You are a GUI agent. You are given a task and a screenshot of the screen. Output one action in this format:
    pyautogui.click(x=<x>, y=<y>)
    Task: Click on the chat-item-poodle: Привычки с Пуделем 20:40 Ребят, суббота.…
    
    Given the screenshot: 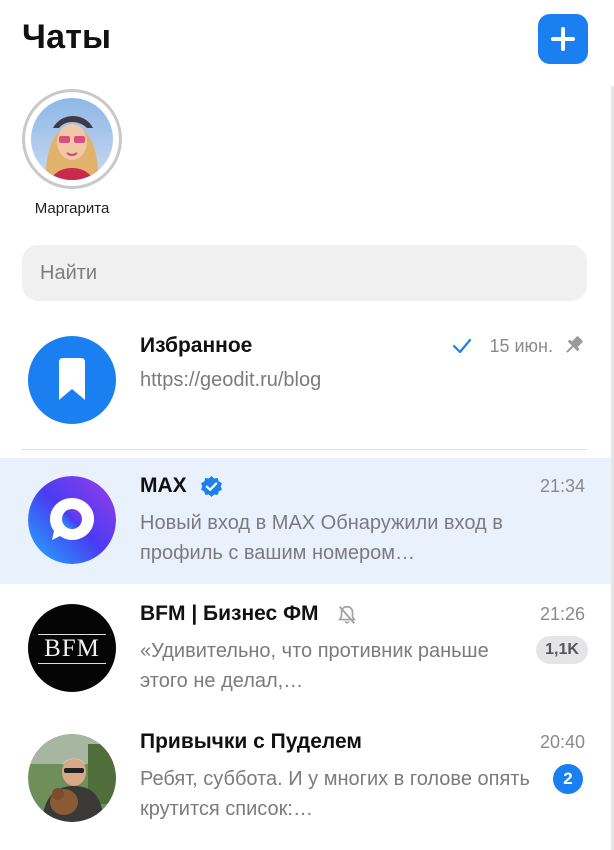 What is the action you would take?
    pyautogui.click(x=305, y=777)
    